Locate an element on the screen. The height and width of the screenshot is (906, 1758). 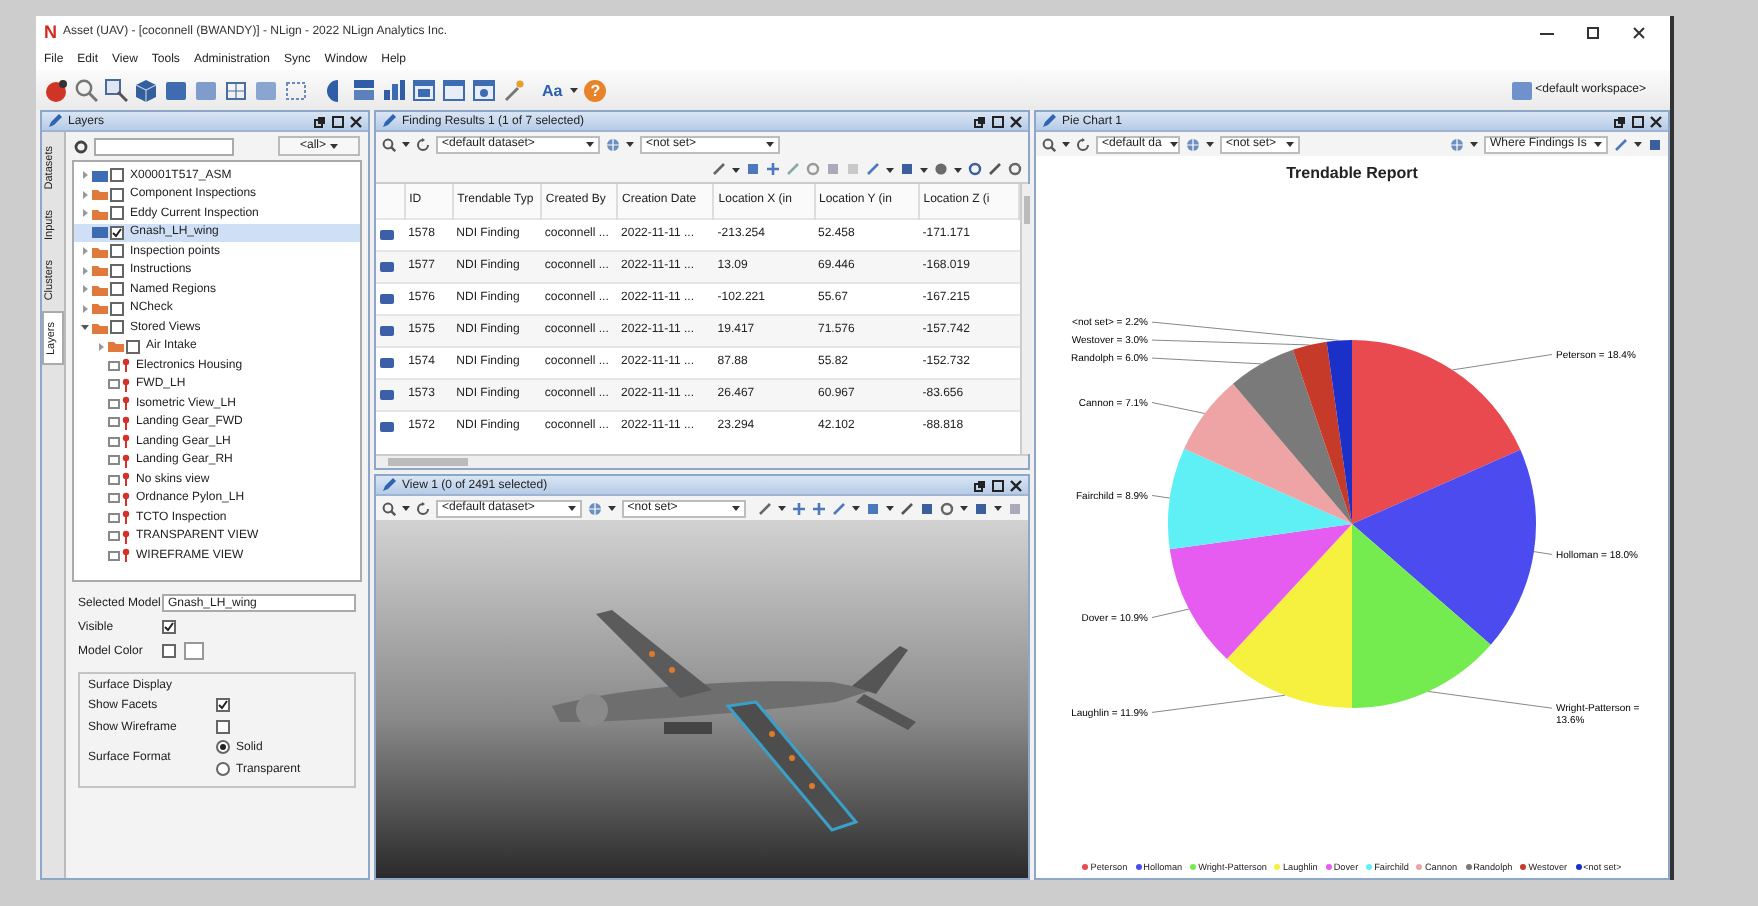
chart-icon is located at coordinates (394, 90).